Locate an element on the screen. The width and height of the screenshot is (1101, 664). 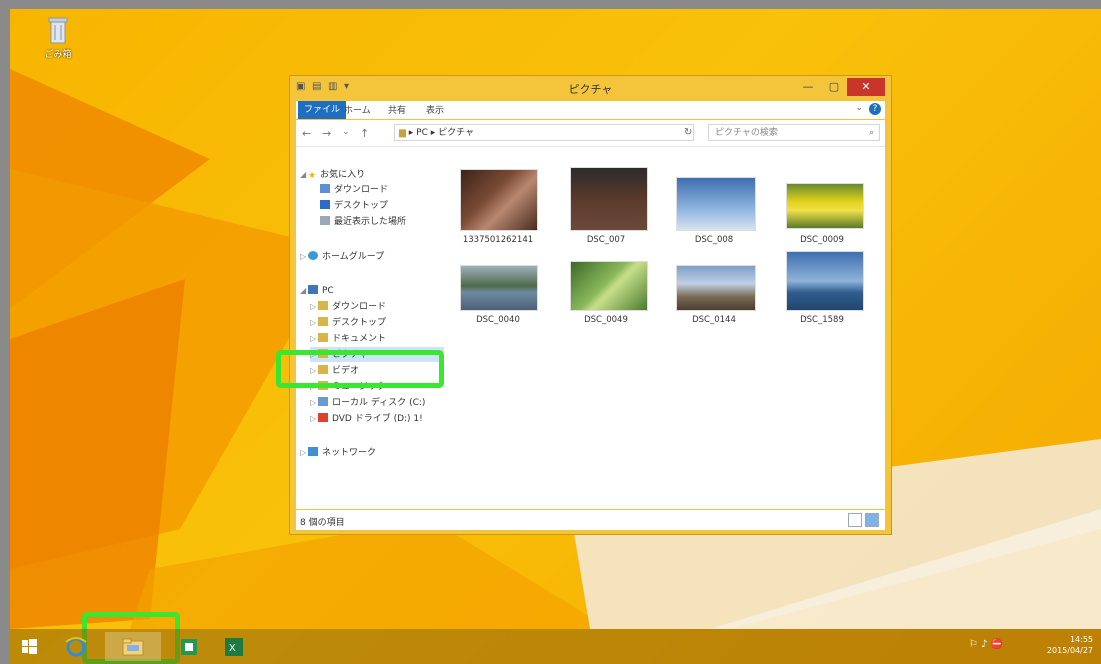
file-item: DSC_007 is located at coordinates (606, 196).